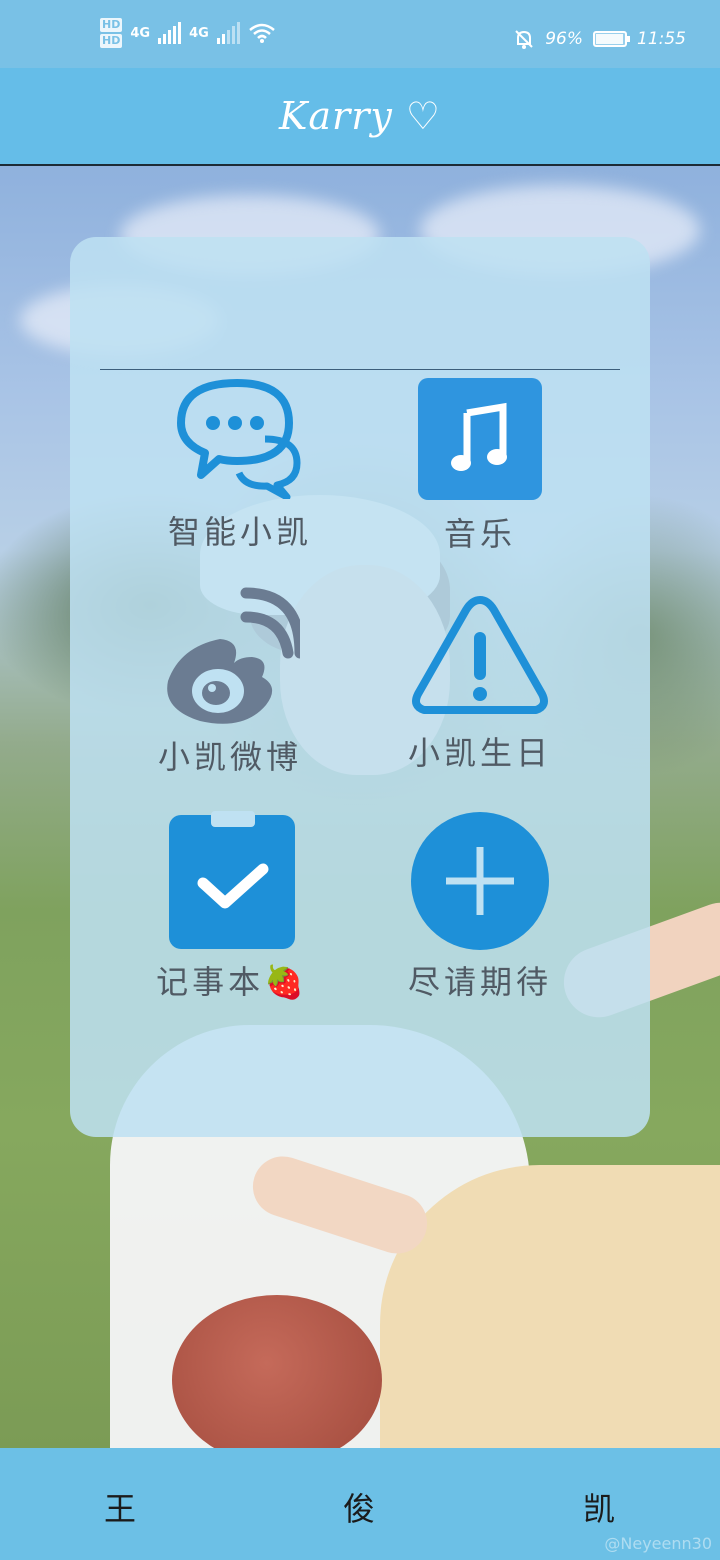 This screenshot has height=1560, width=720. I want to click on tile-label: 小凯生日, so click(479, 753).